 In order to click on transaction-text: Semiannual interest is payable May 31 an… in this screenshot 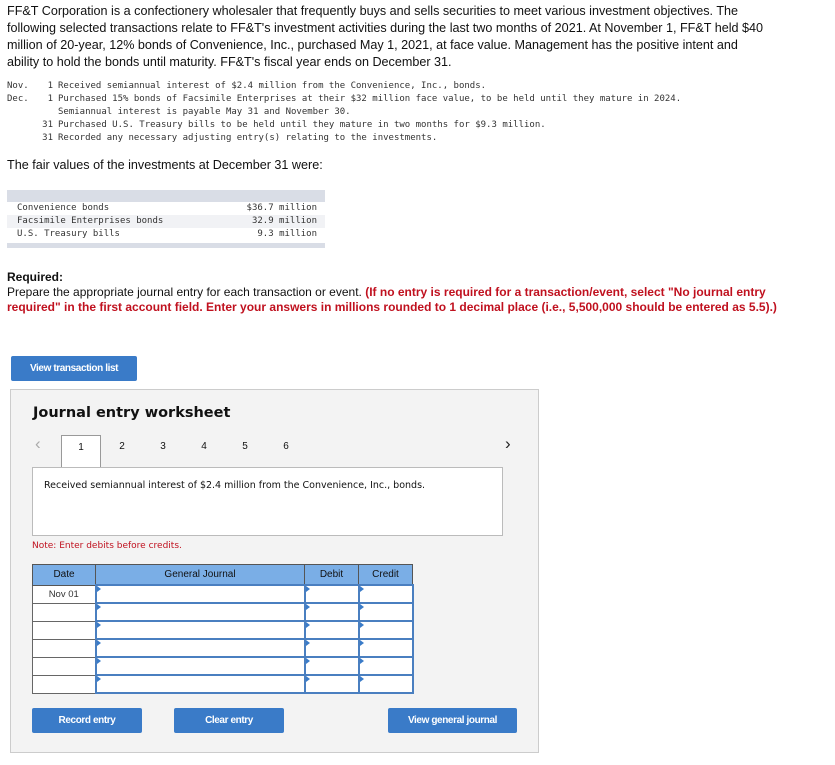, I will do `click(204, 112)`.